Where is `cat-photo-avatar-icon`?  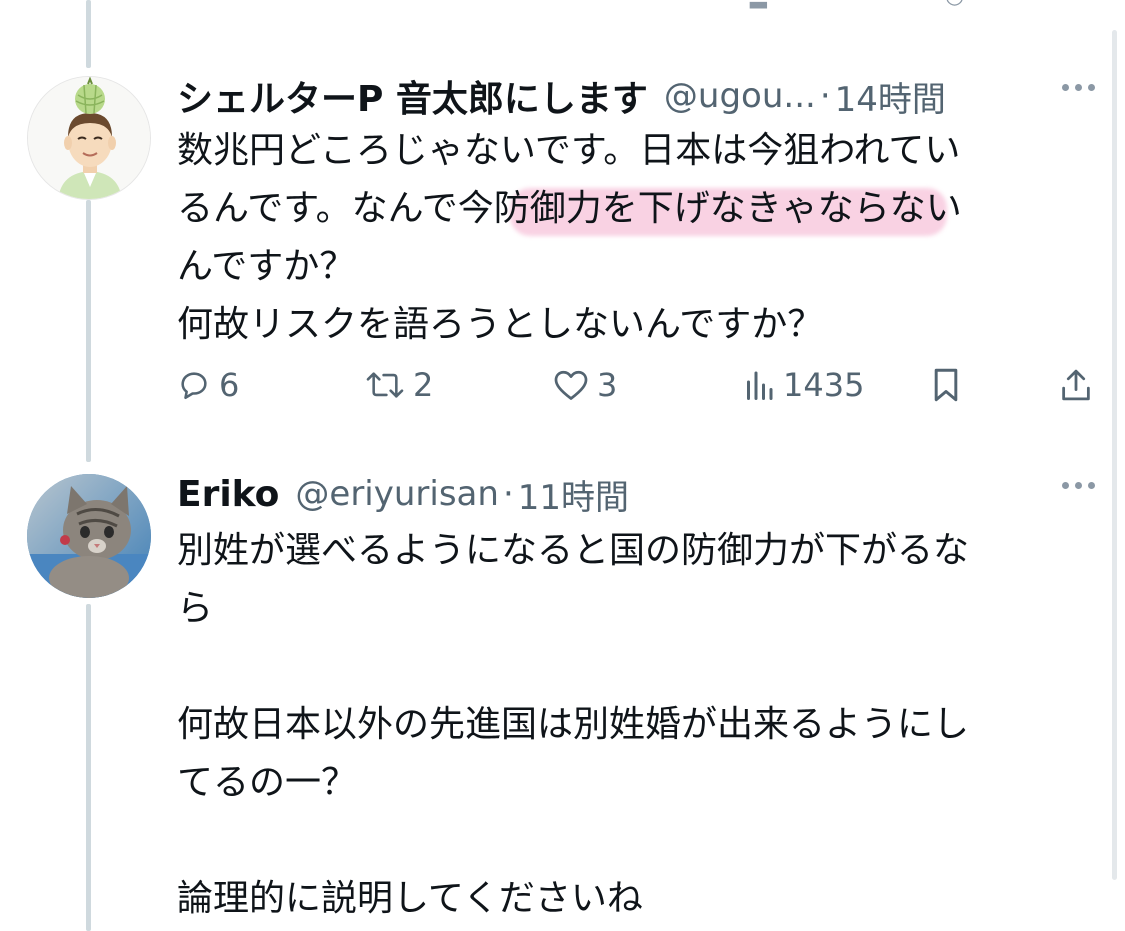
cat-photo-avatar-icon is located at coordinates (89, 536).